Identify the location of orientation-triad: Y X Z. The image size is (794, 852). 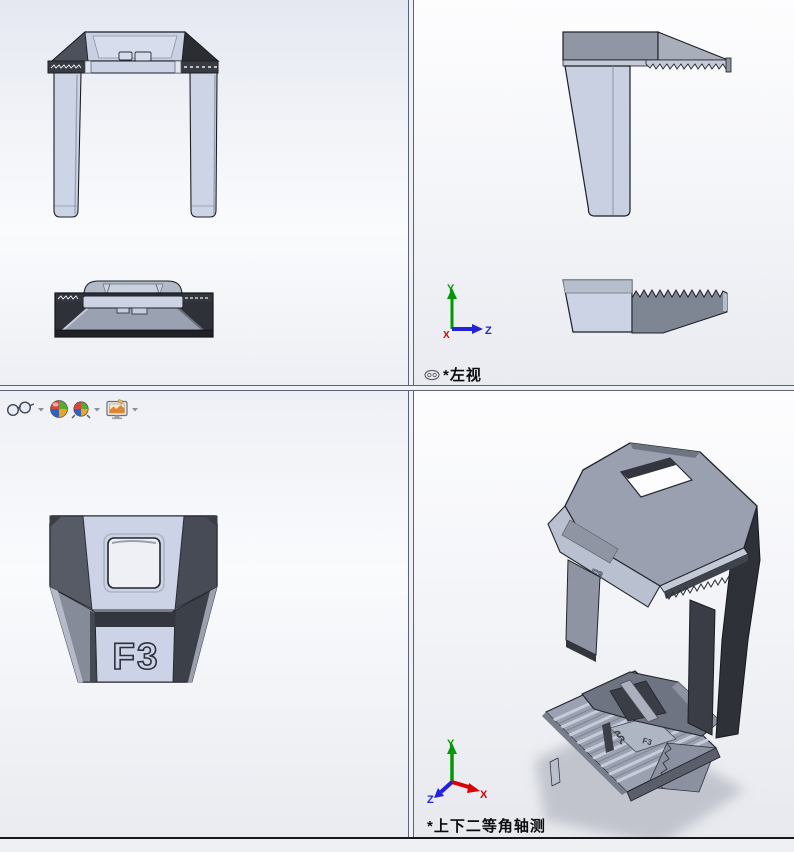
(457, 772).